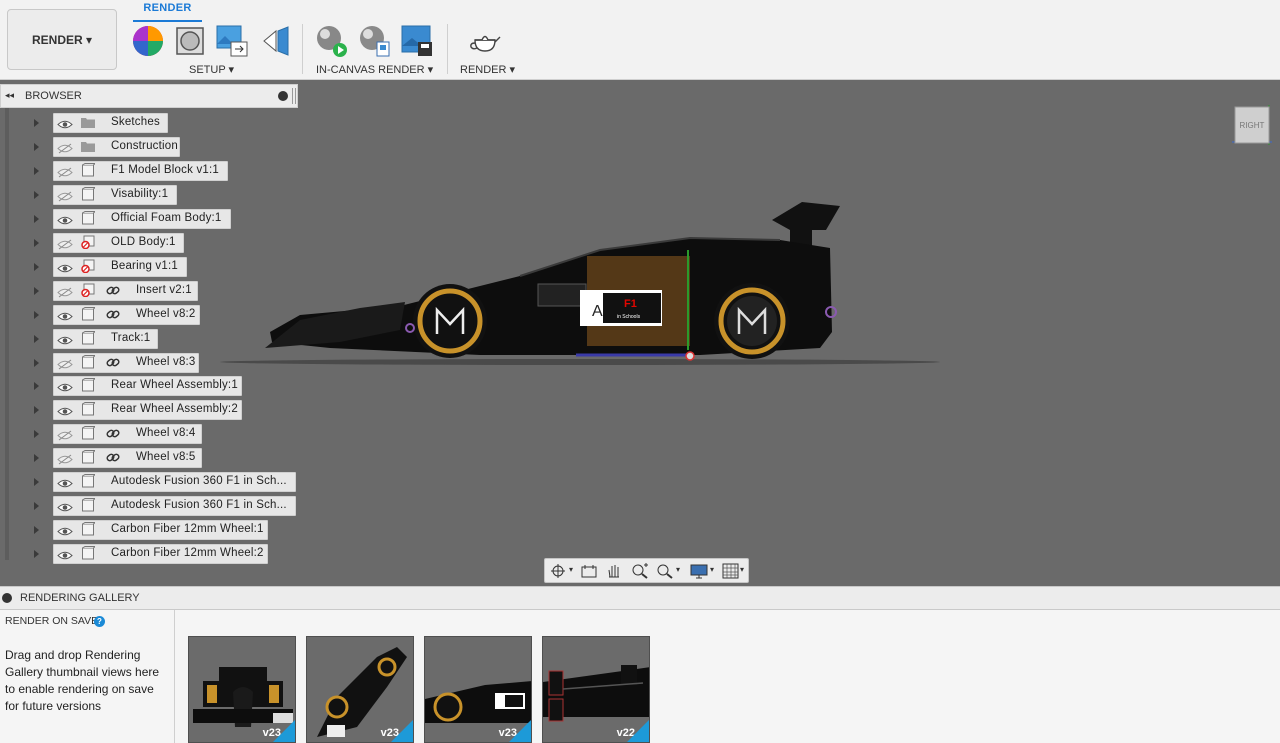 The height and width of the screenshot is (743, 1280). What do you see at coordinates (150, 267) in the screenshot?
I see `browser-tree-item: Bearing v1:1` at bounding box center [150, 267].